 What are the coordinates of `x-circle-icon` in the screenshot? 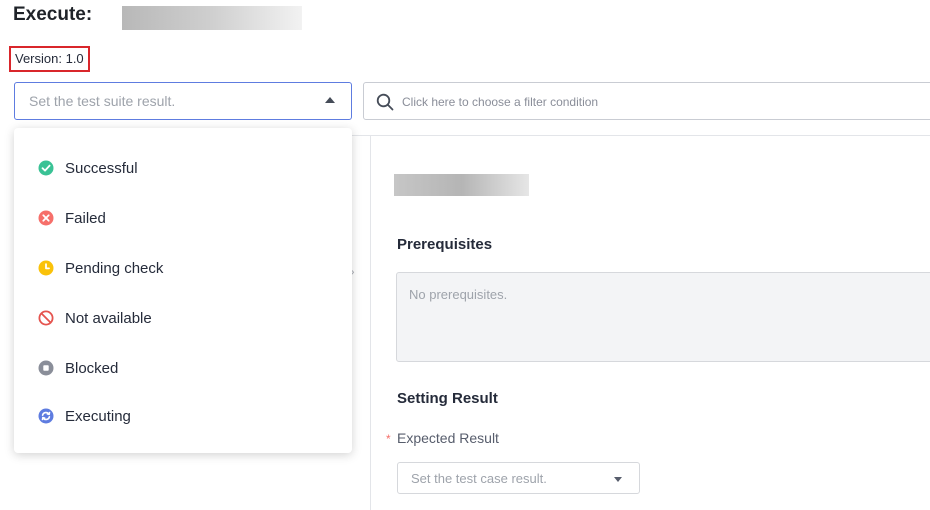 It's located at (46, 218).